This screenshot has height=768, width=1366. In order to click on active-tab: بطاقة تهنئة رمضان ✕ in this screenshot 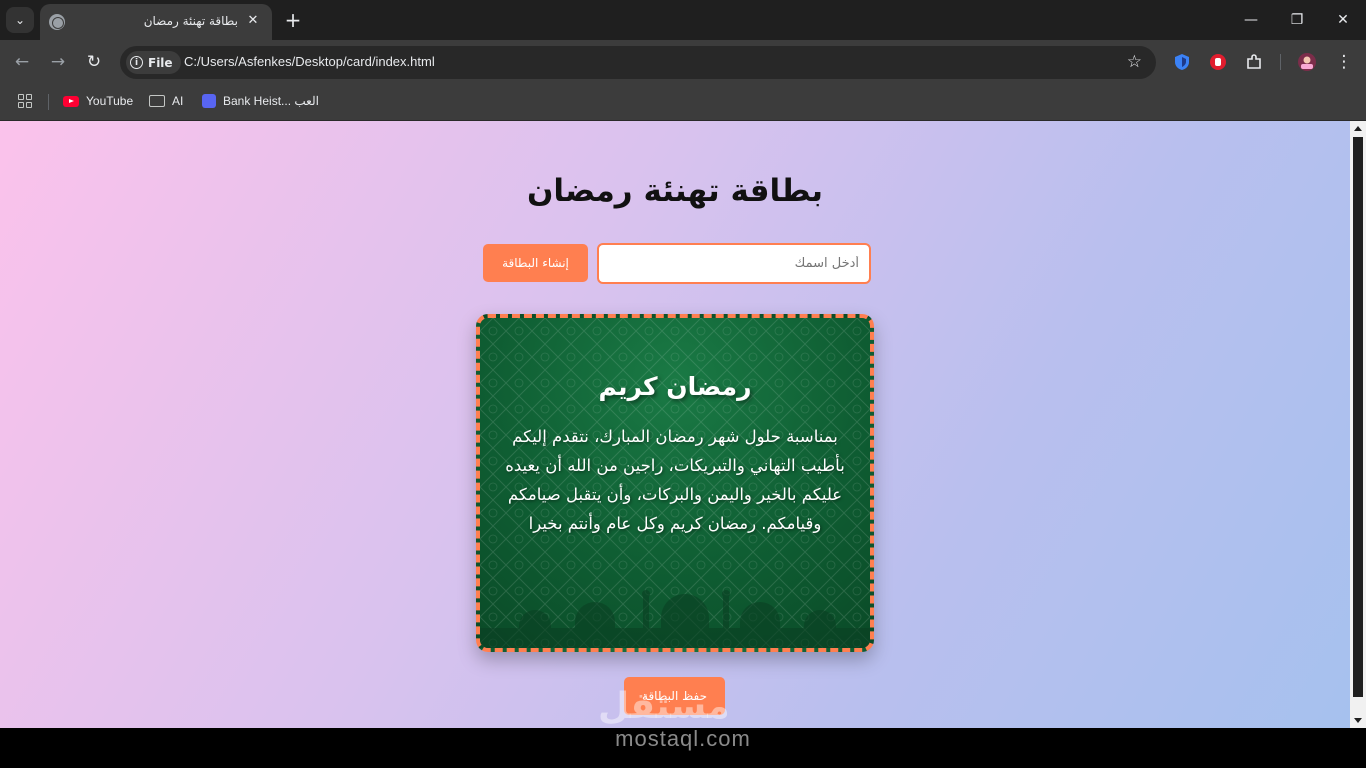, I will do `click(156, 22)`.